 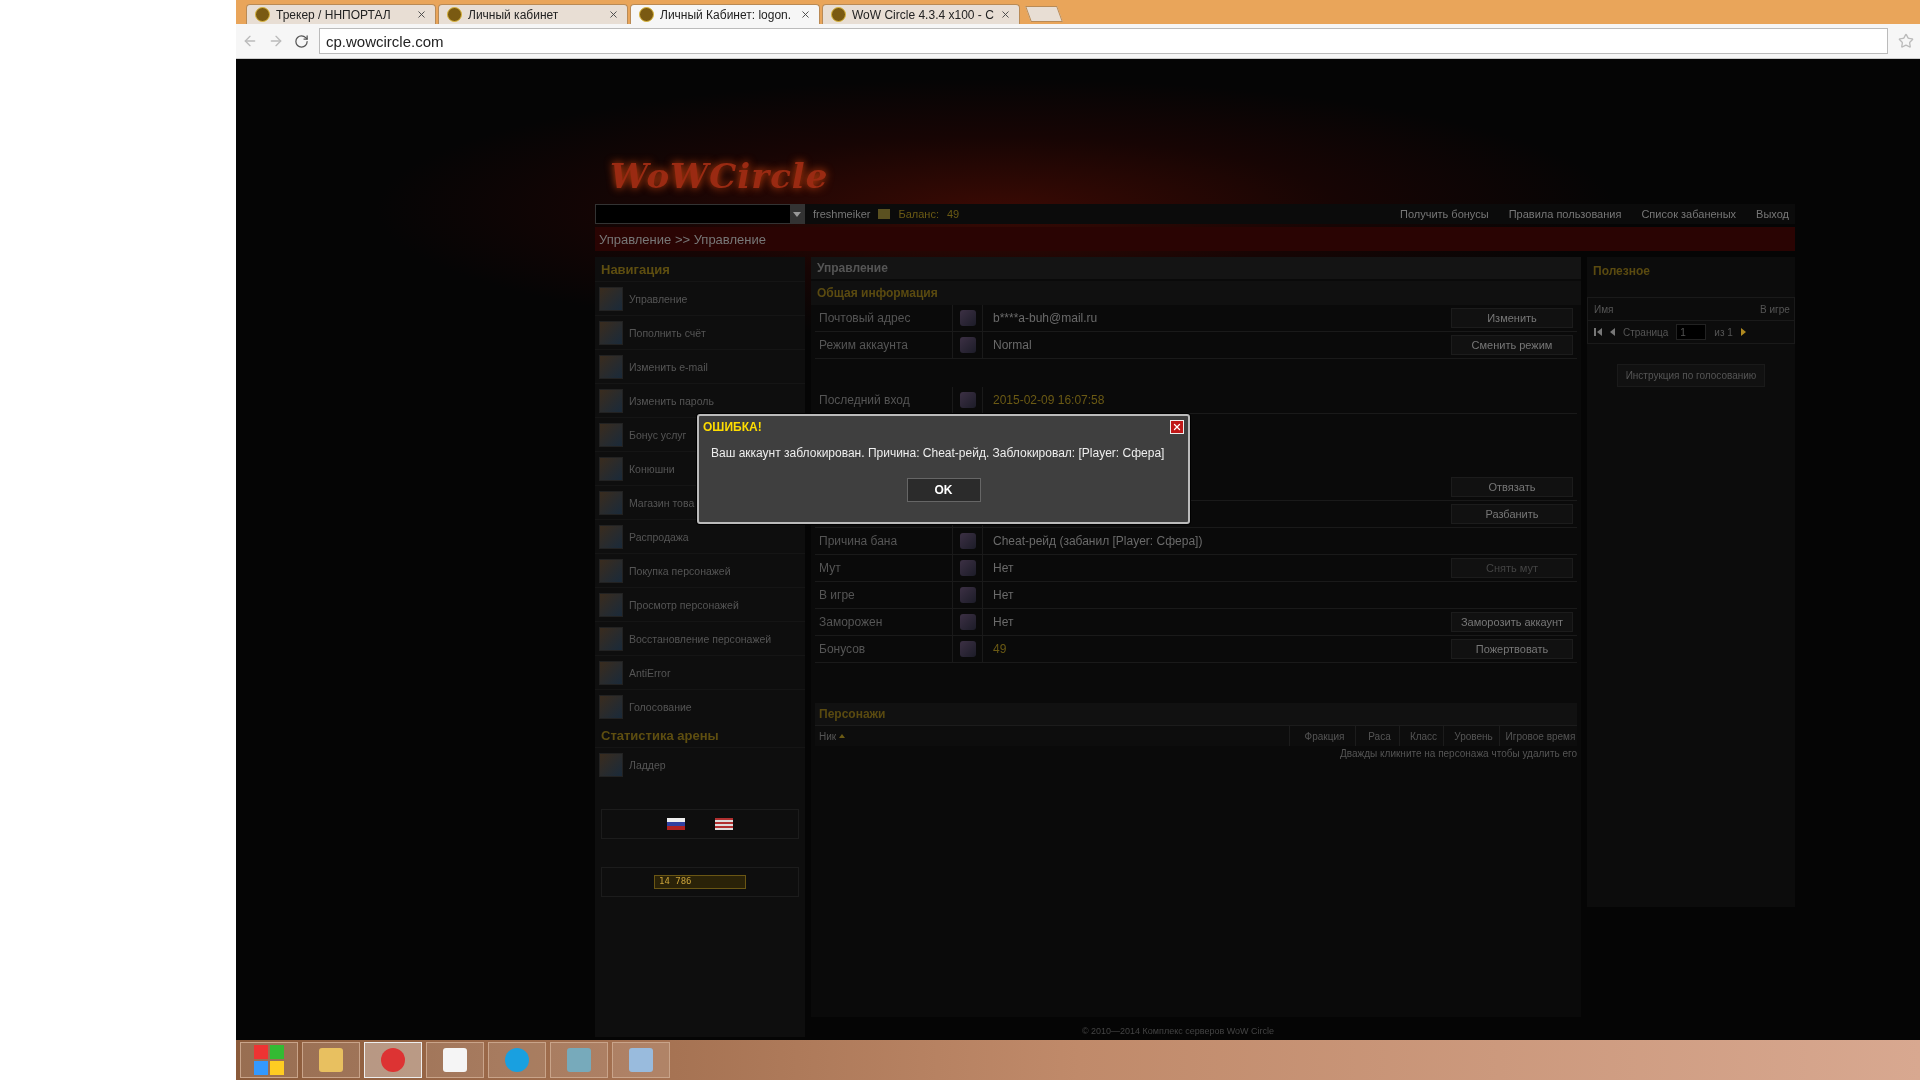 I want to click on column-header: Имя, so click(x=1604, y=309).